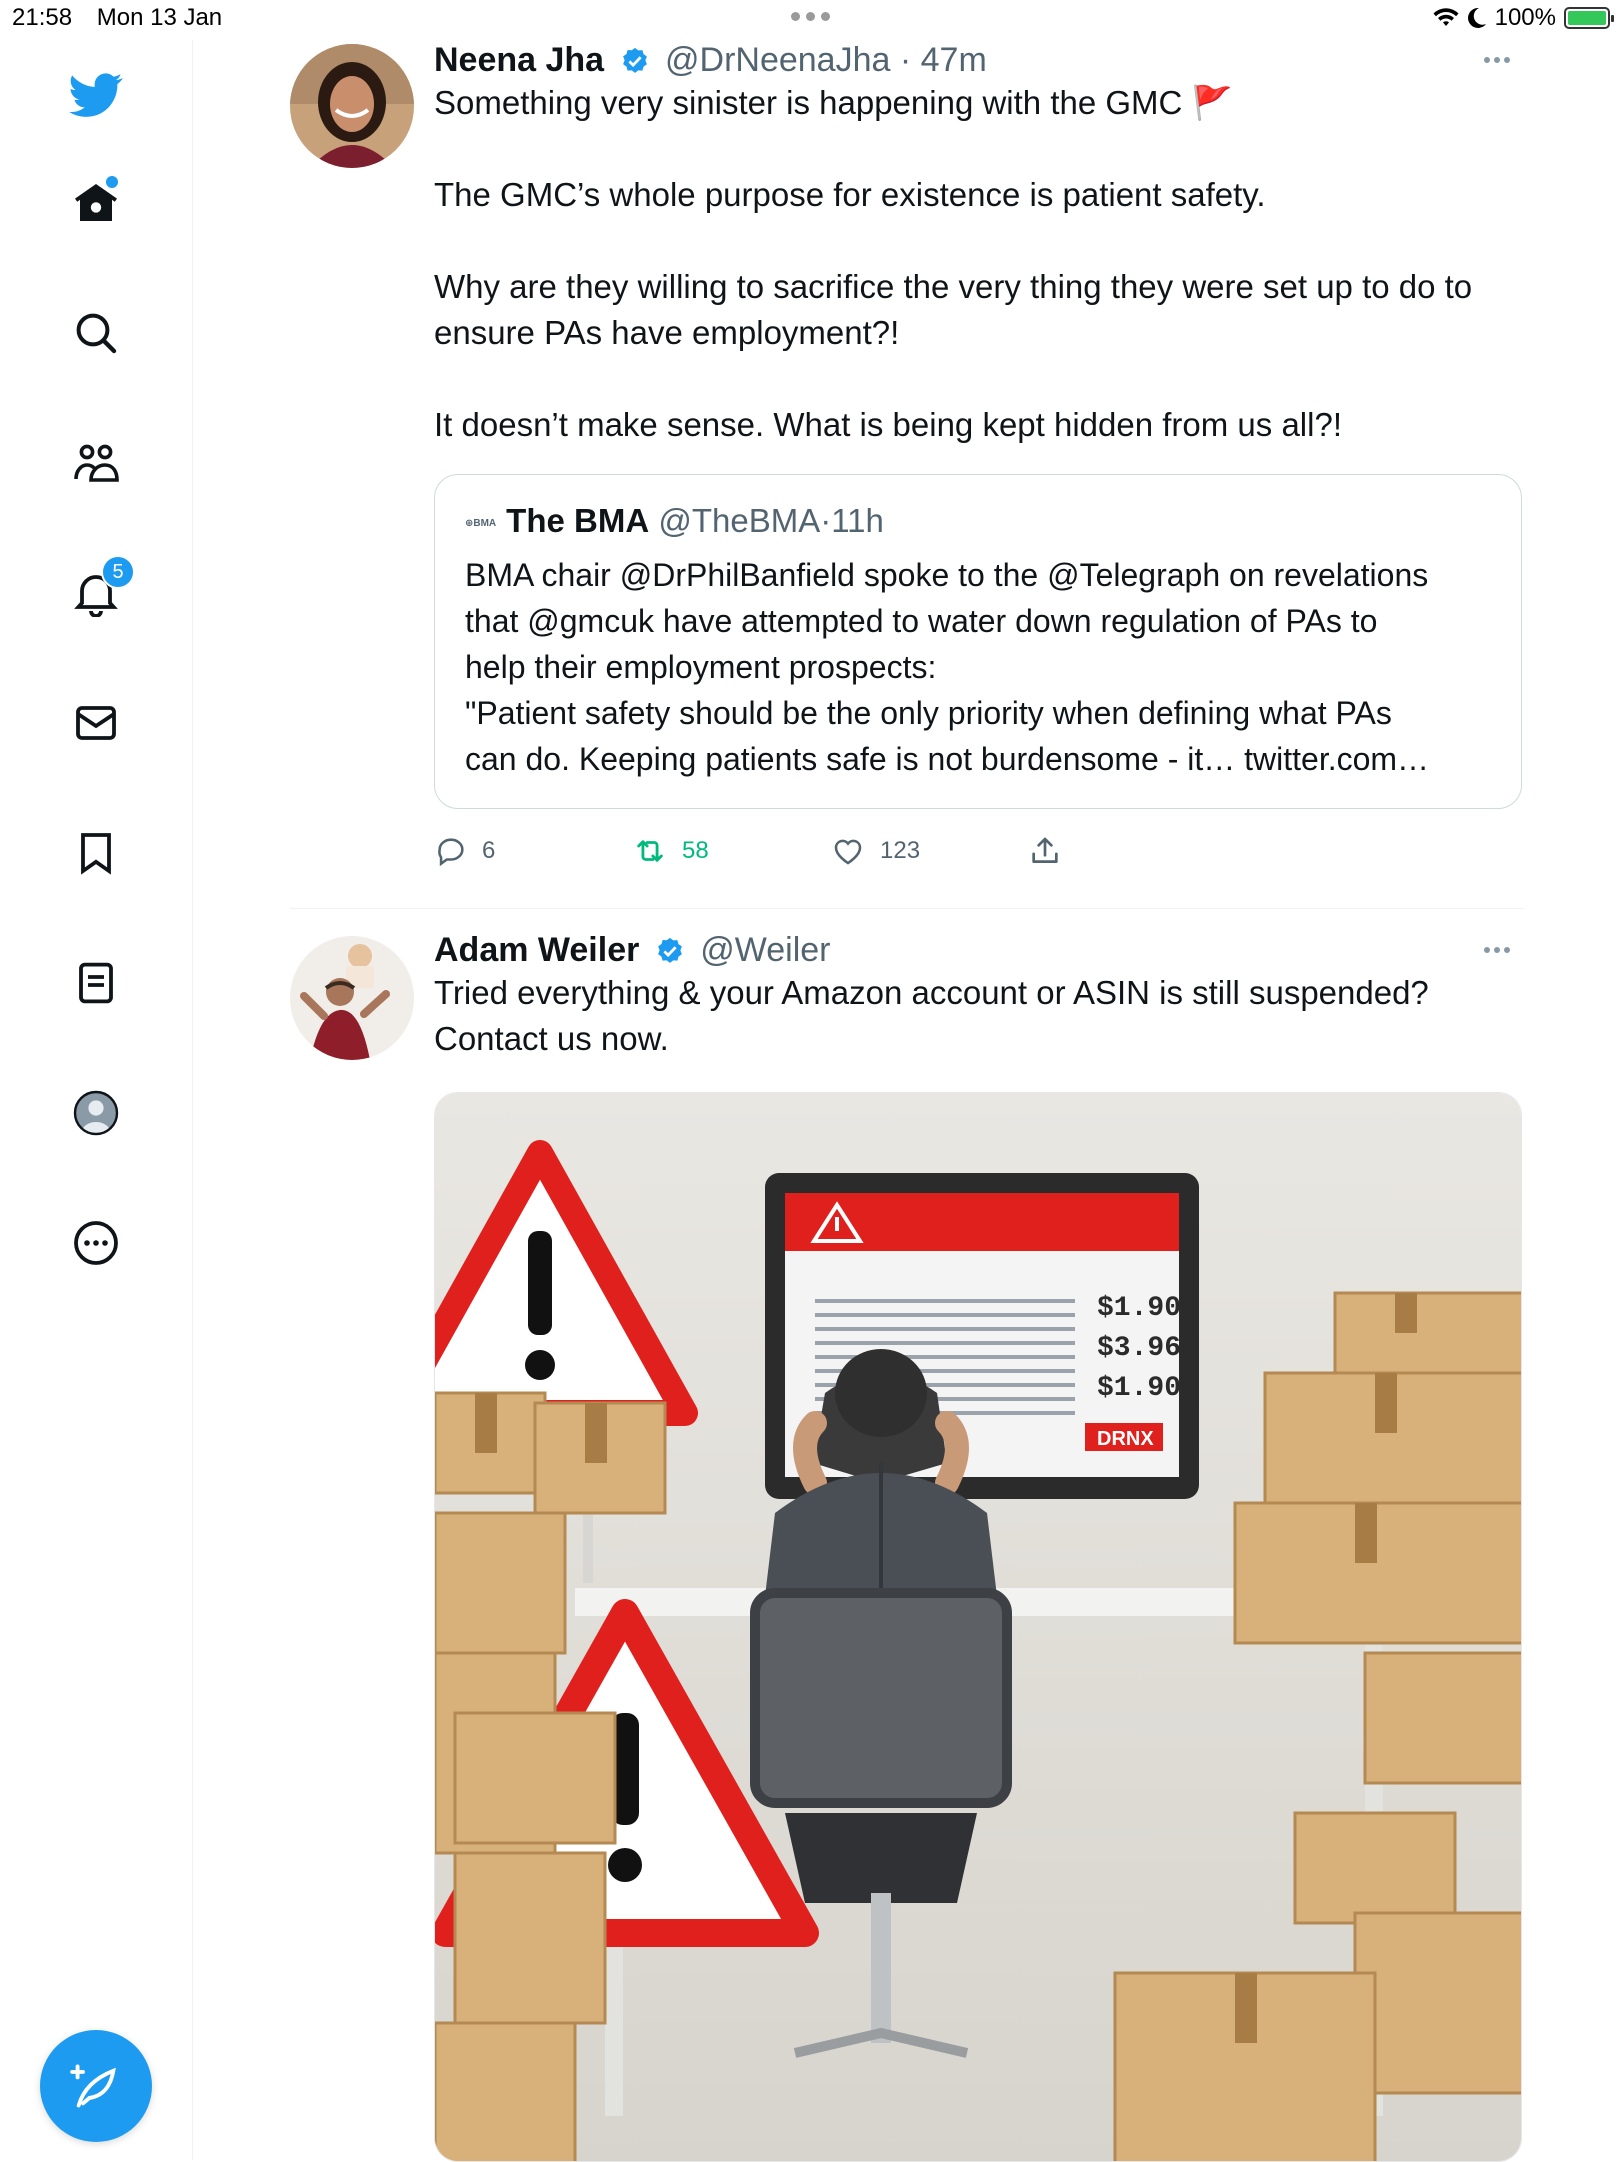  Describe the element at coordinates (481, 523) in the screenshot. I see `bma-logo: ⊕BMA` at that location.